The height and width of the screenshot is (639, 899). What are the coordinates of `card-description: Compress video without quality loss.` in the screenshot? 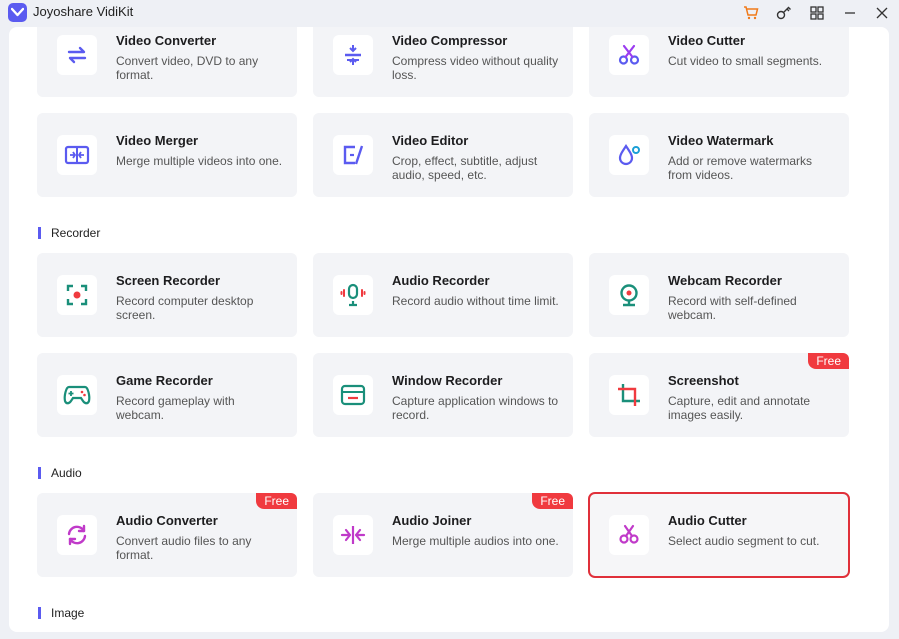 It's located at (475, 68).